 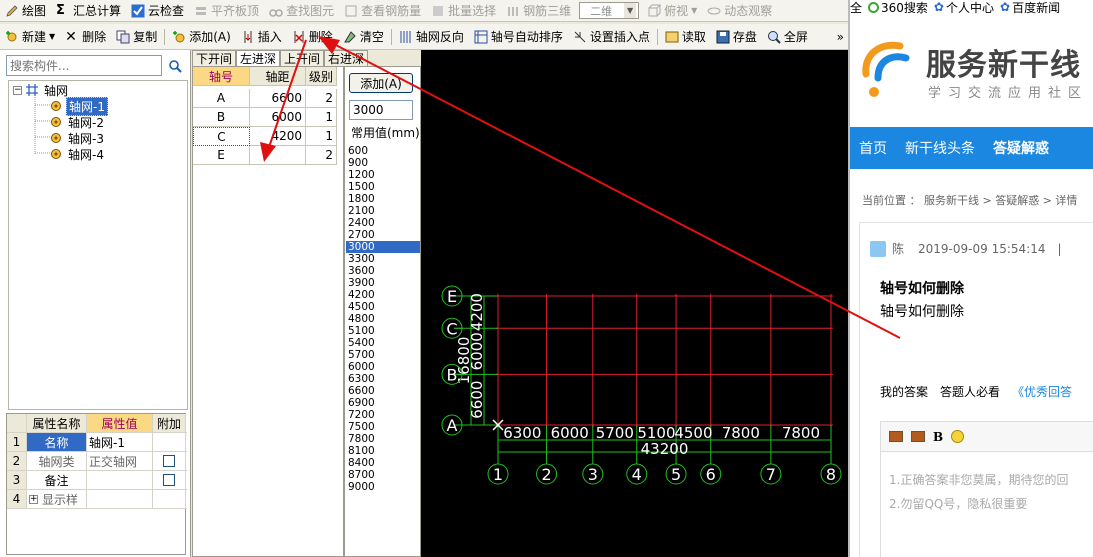 What do you see at coordinates (856, 8) in the screenshot?
I see `bookmark-item: 全` at bounding box center [856, 8].